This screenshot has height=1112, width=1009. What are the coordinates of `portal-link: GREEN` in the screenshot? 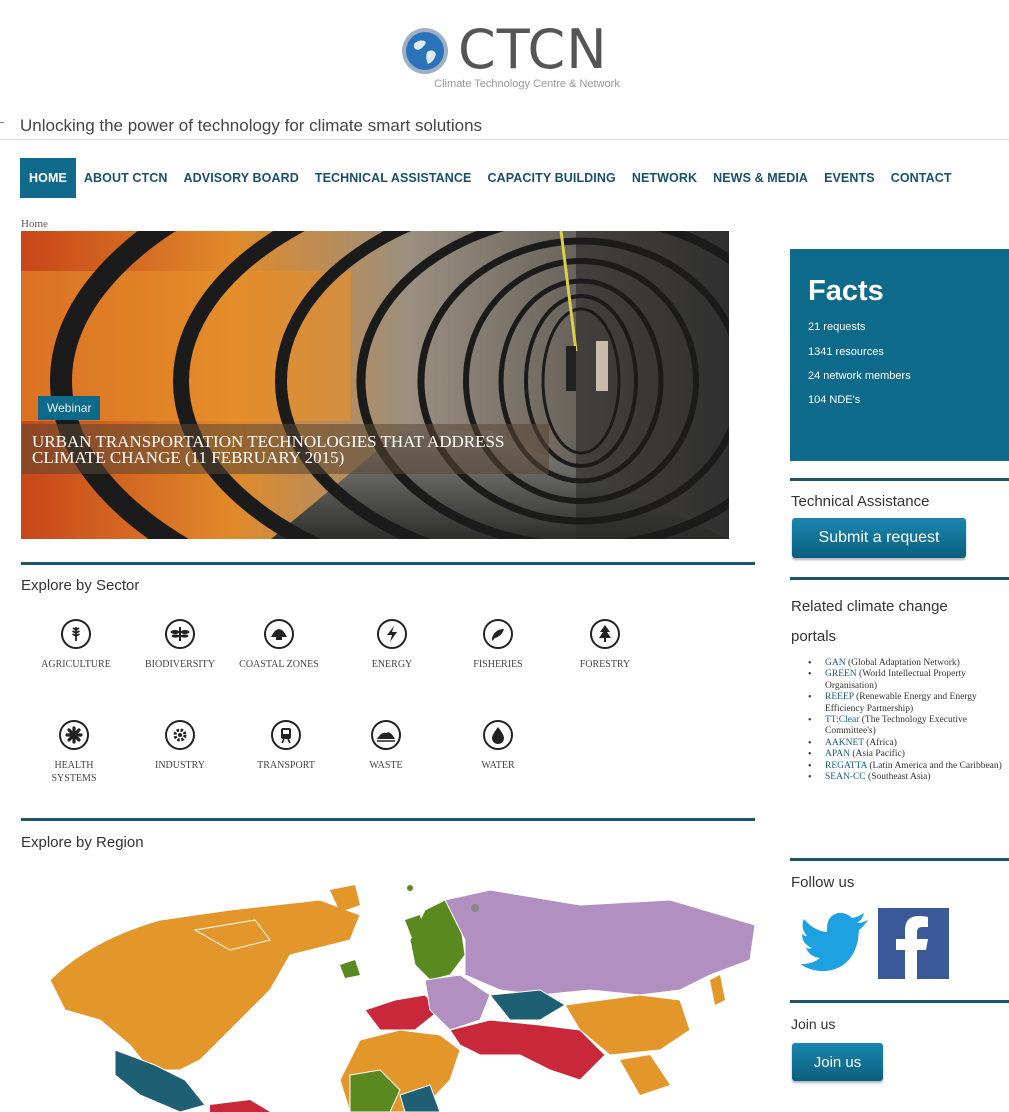 It's located at (841, 674).